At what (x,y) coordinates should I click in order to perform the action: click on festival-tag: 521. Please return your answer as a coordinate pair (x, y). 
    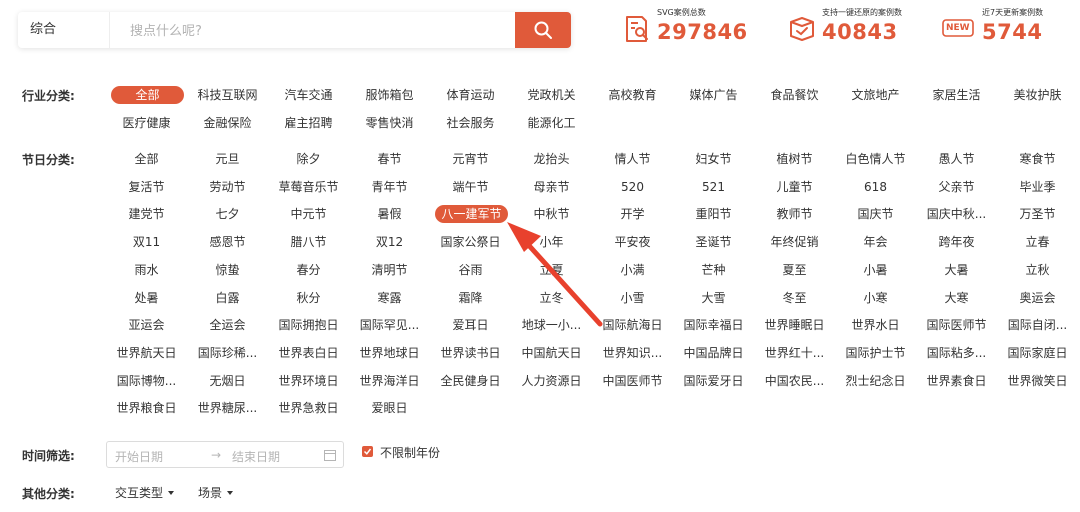
    Looking at the image, I should click on (713, 187).